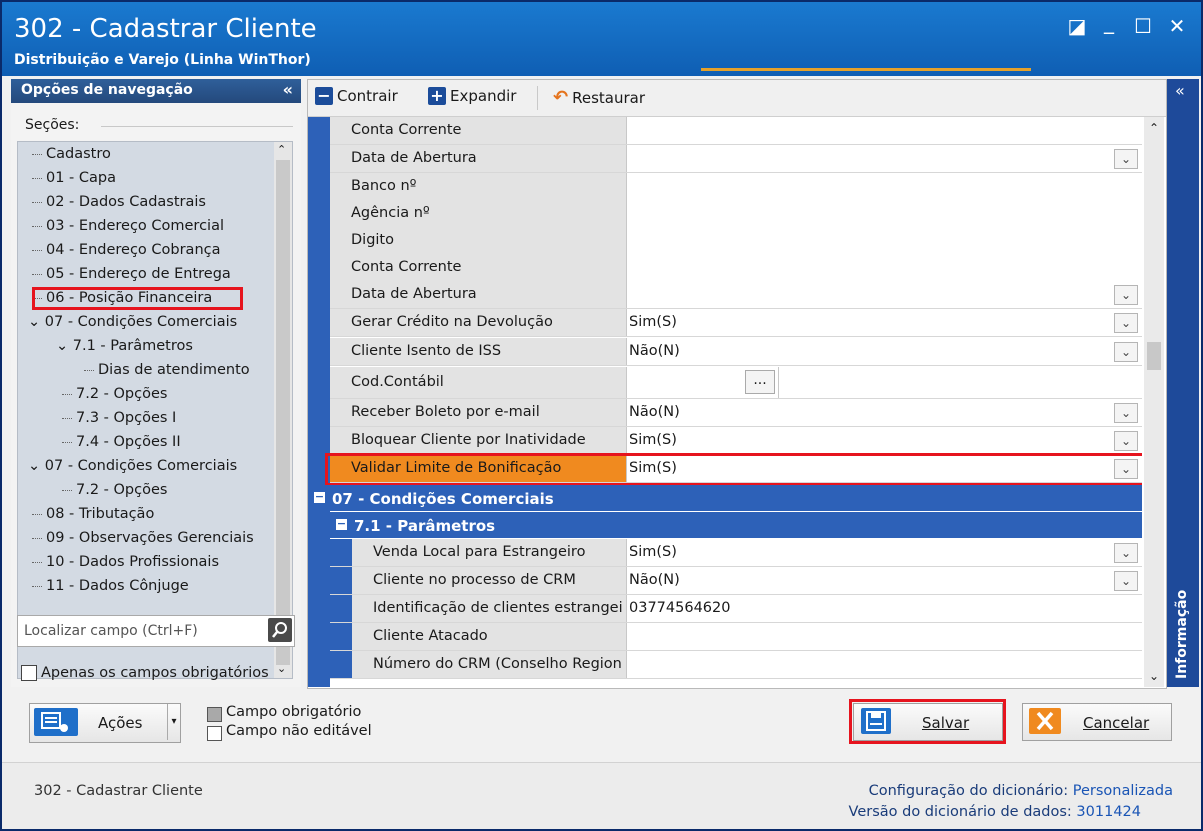 This screenshot has width=1203, height=831. Describe the element at coordinates (1143, 26) in the screenshot. I see `maximize-button: ☐` at that location.